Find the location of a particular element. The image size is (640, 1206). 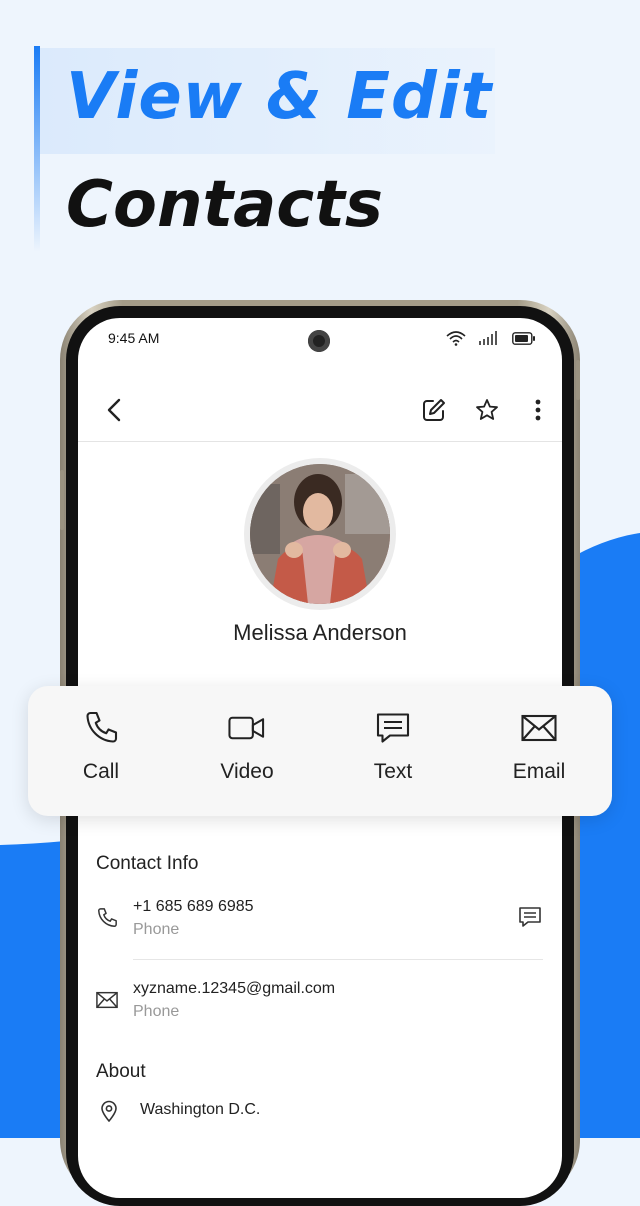

status-icons is located at coordinates (491, 338).